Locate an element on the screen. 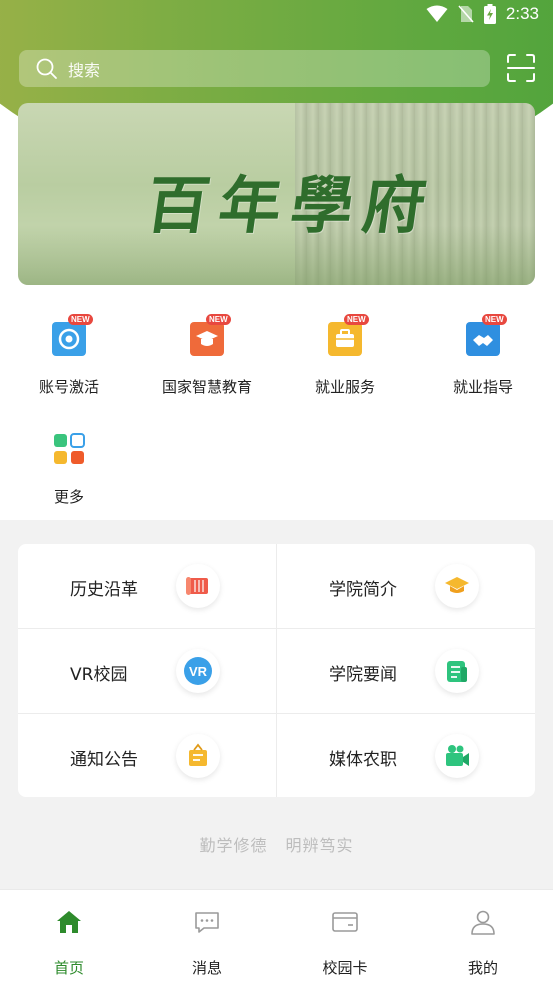  grid-item-label: 学院要闻 is located at coordinates (363, 675).